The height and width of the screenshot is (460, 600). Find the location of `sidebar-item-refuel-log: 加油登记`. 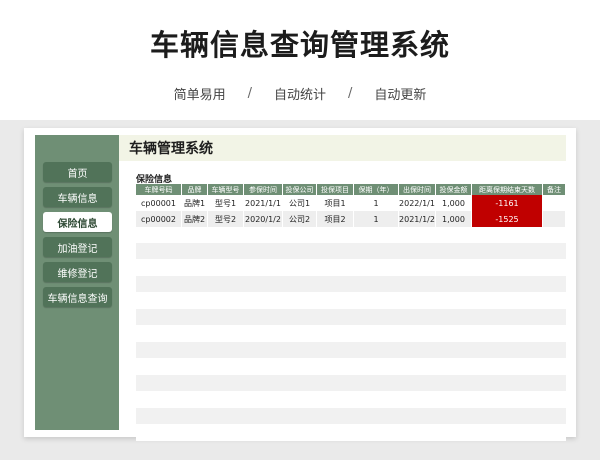

sidebar-item-refuel-log: 加油登记 is located at coordinates (77, 247).